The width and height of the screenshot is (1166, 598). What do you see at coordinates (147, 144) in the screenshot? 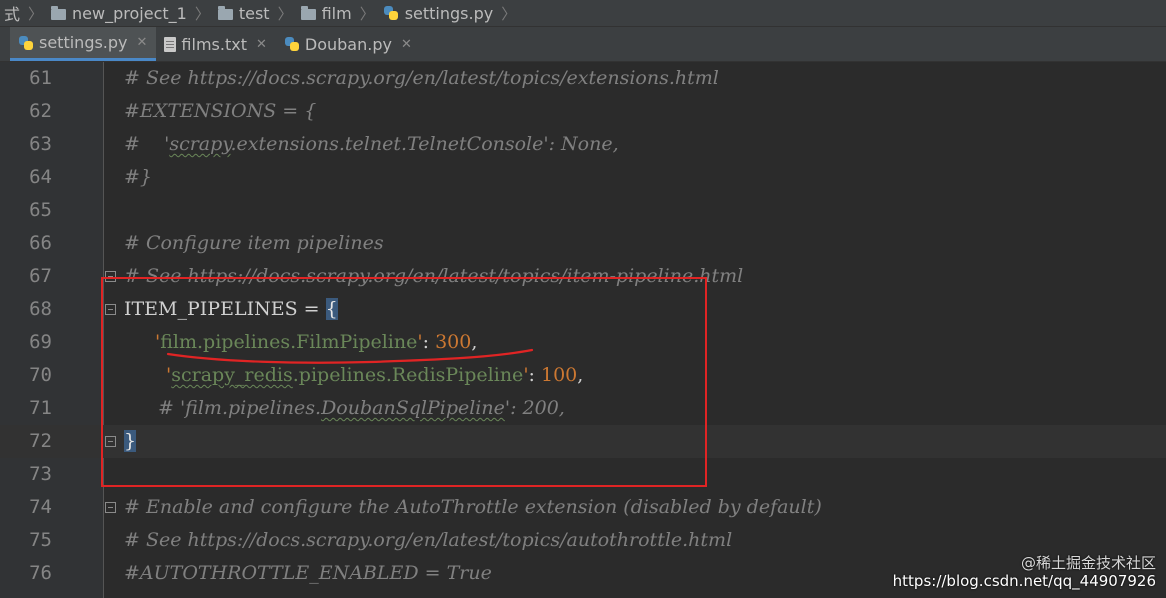
I see `code-token: # '` at bounding box center [147, 144].